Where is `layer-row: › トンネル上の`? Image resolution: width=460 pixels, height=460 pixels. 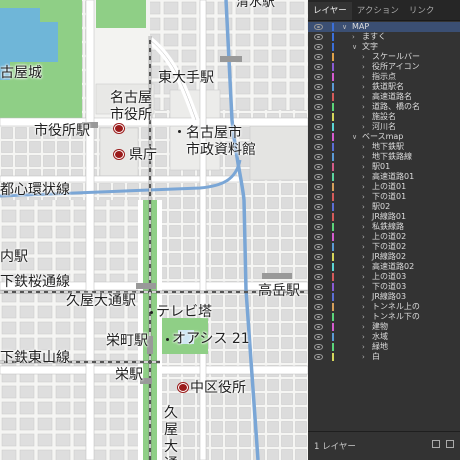 layer-row: › トンネル上の is located at coordinates (384, 307).